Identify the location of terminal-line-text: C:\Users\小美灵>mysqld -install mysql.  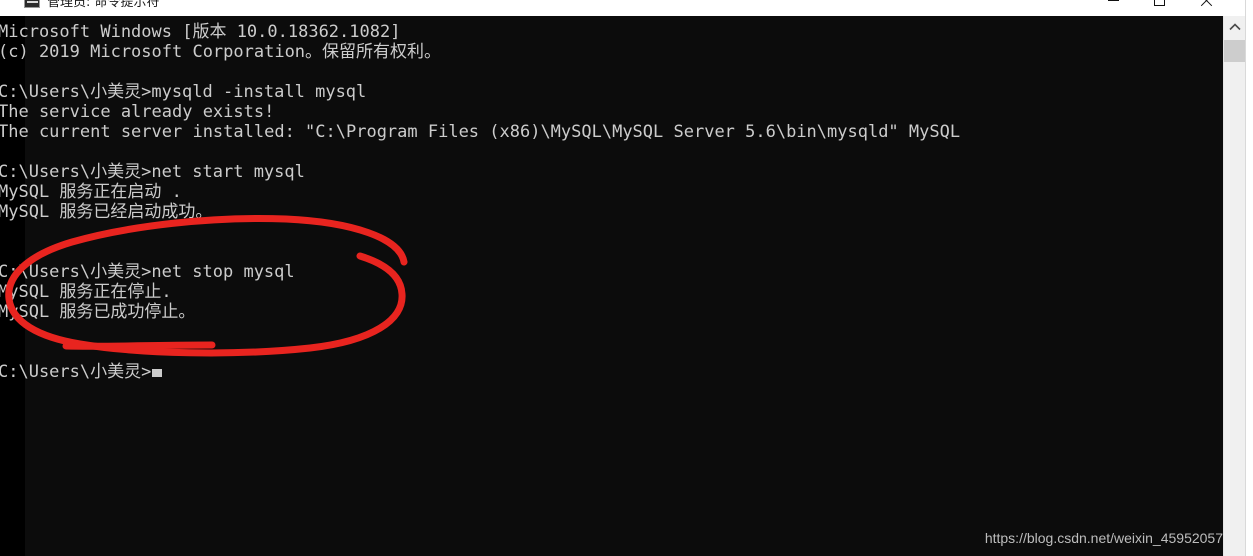
(183, 92).